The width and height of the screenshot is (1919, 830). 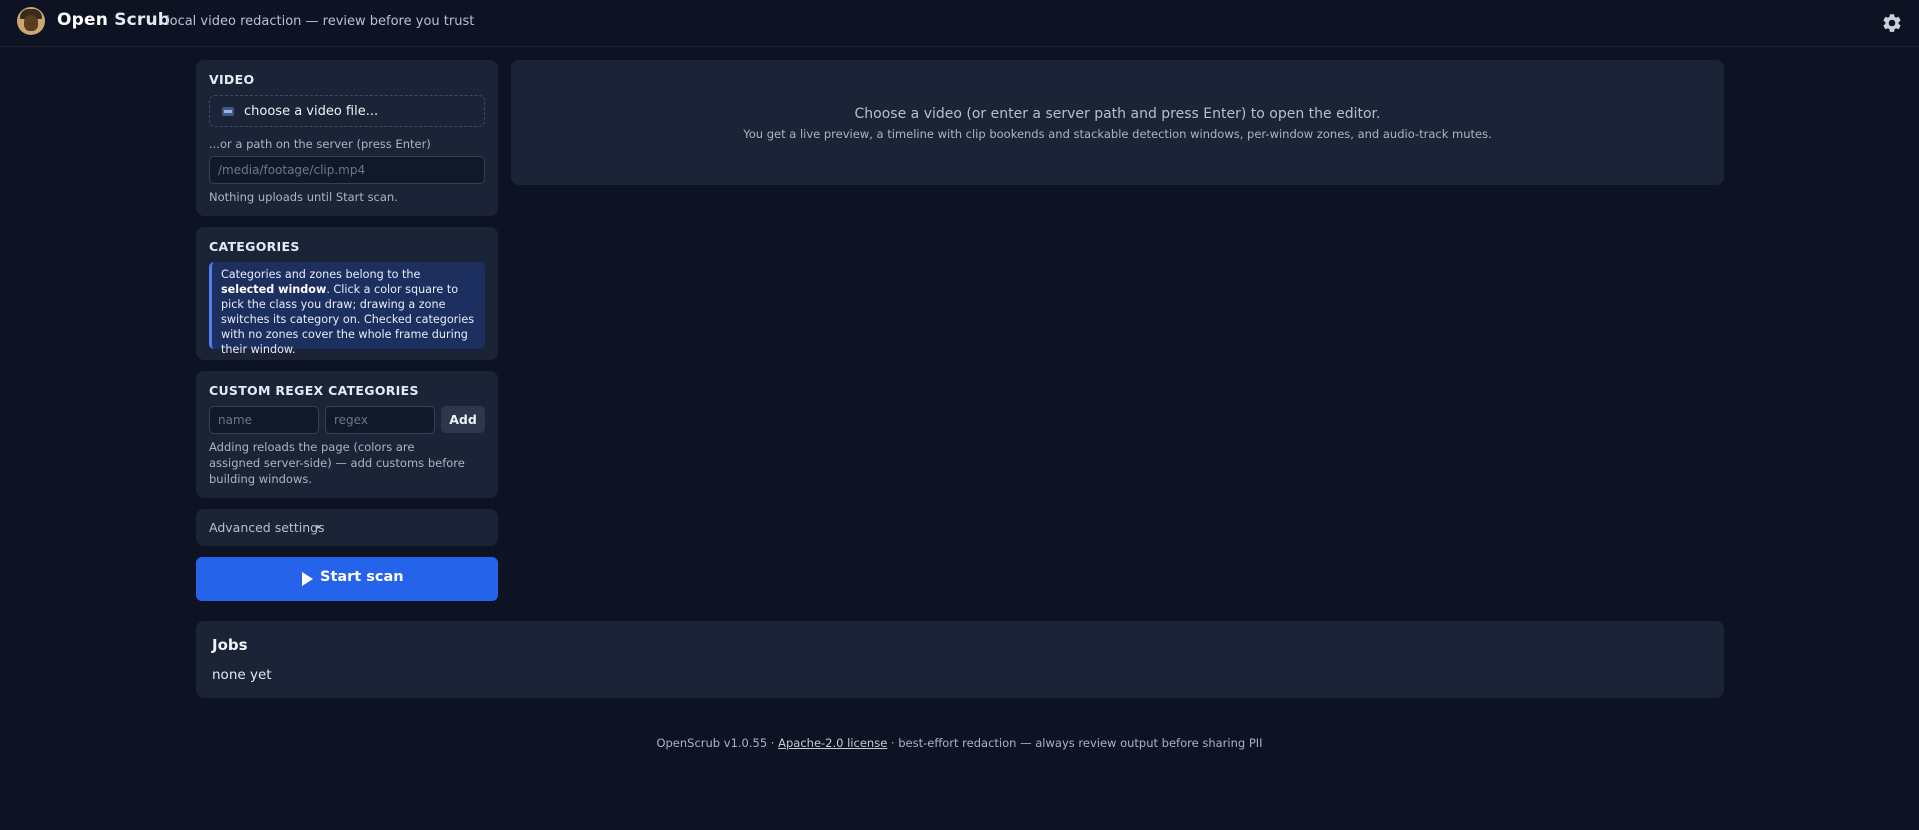 What do you see at coordinates (267, 527) in the screenshot?
I see `advanced-settings-label: Advanced settings` at bounding box center [267, 527].